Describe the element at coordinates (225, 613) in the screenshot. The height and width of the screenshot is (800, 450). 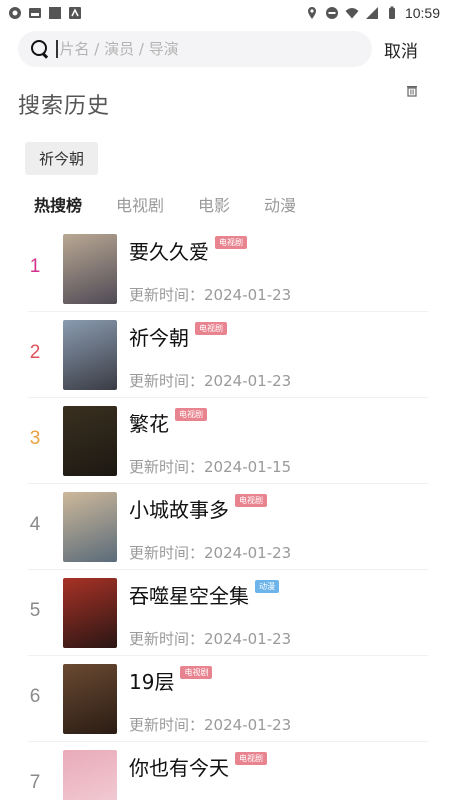
I see `list-item: 5 吞噬星空全集 动漫 更新时间：2024-01-23` at that location.